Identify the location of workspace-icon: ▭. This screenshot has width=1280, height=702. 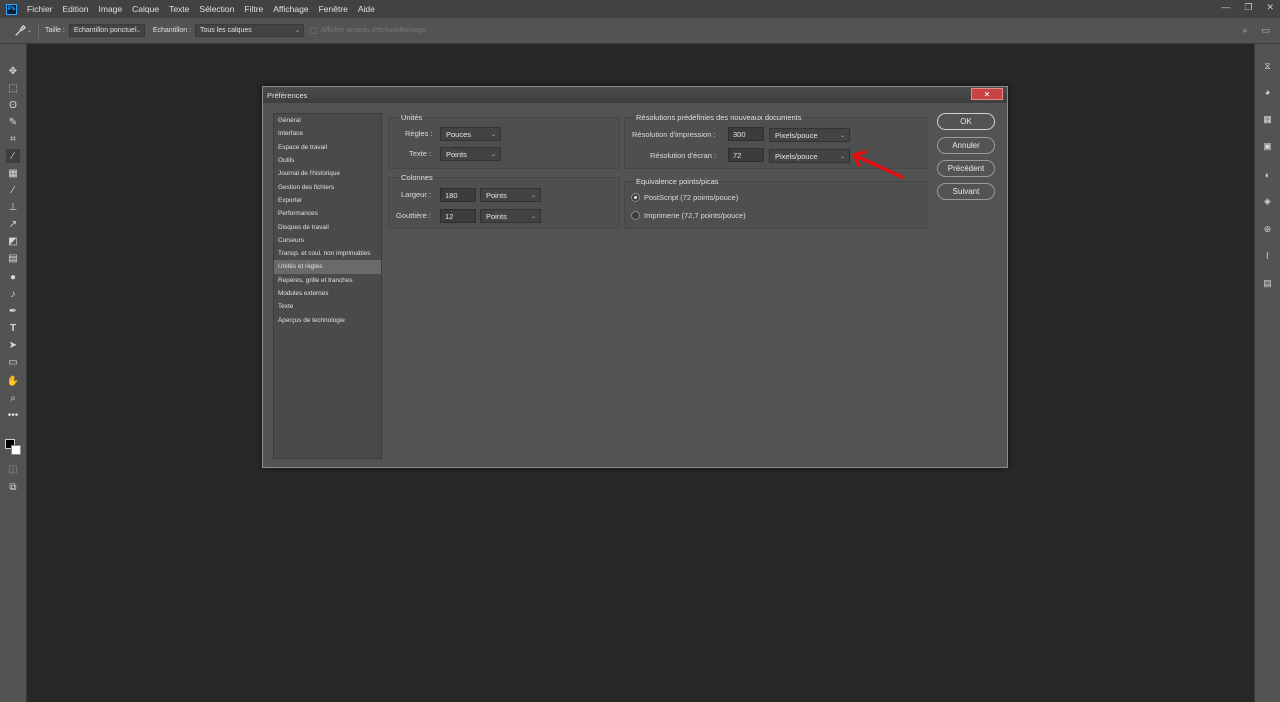
(1265, 30).